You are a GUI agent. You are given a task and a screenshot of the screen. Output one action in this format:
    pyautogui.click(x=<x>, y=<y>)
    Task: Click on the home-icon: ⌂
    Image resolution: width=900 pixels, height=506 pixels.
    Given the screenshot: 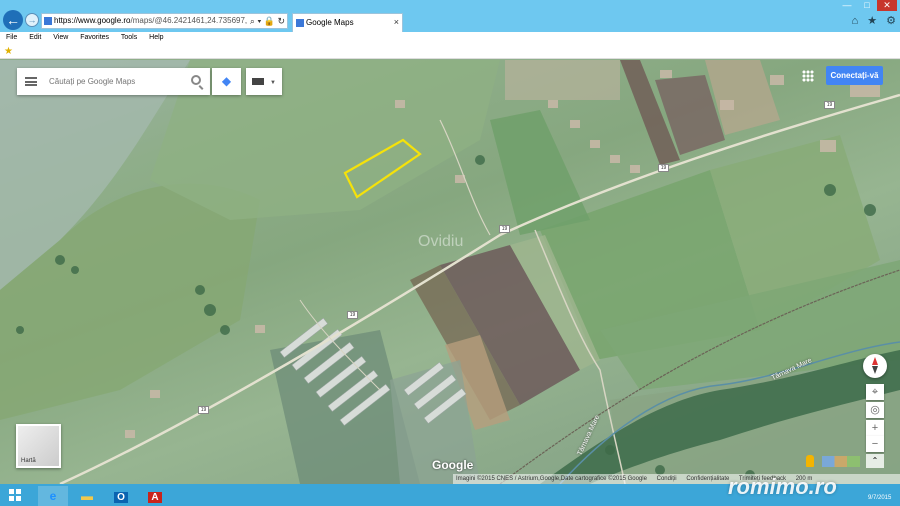 What is the action you would take?
    pyautogui.click(x=854, y=21)
    